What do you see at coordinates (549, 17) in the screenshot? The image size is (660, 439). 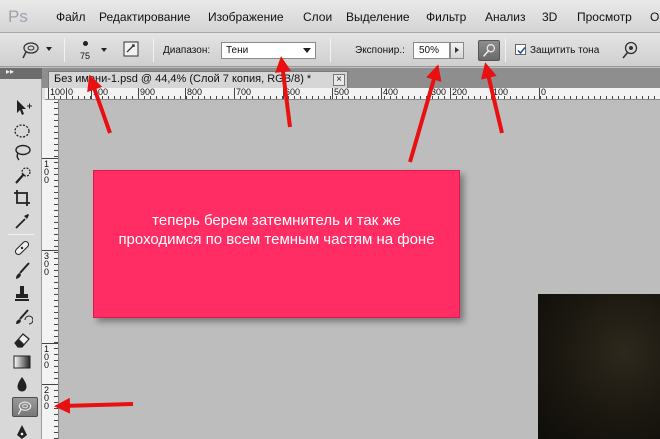 I see `menu-3d: 3D` at bounding box center [549, 17].